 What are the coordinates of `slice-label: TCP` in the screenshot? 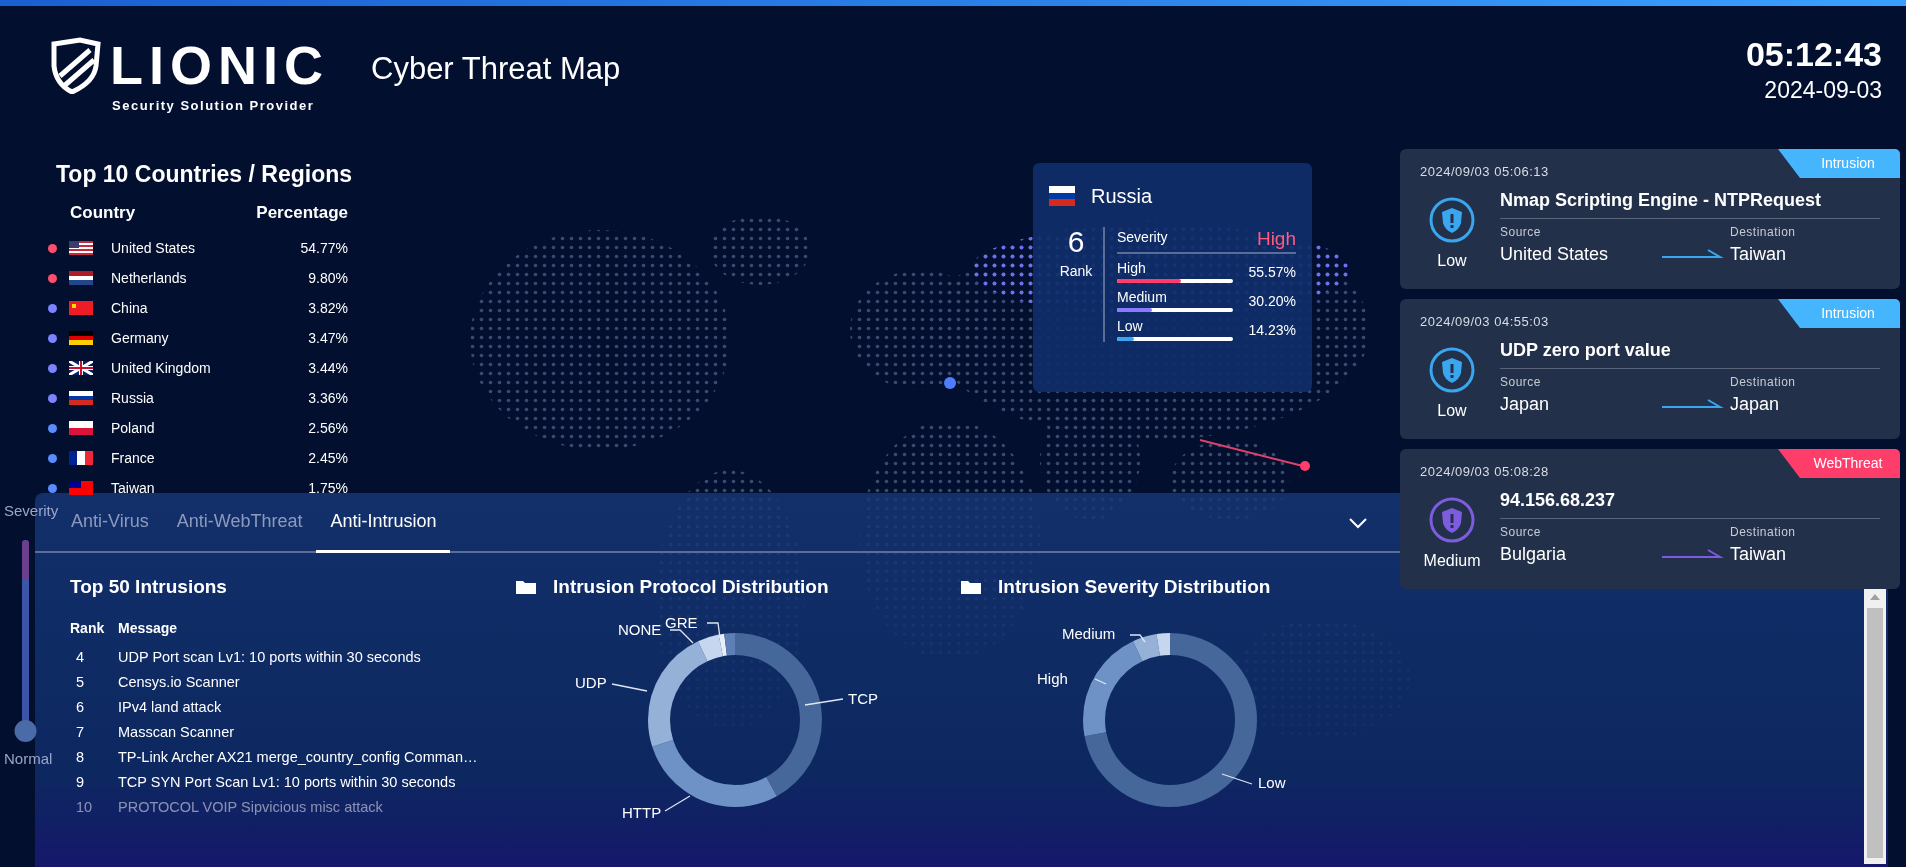 It's located at (863, 698).